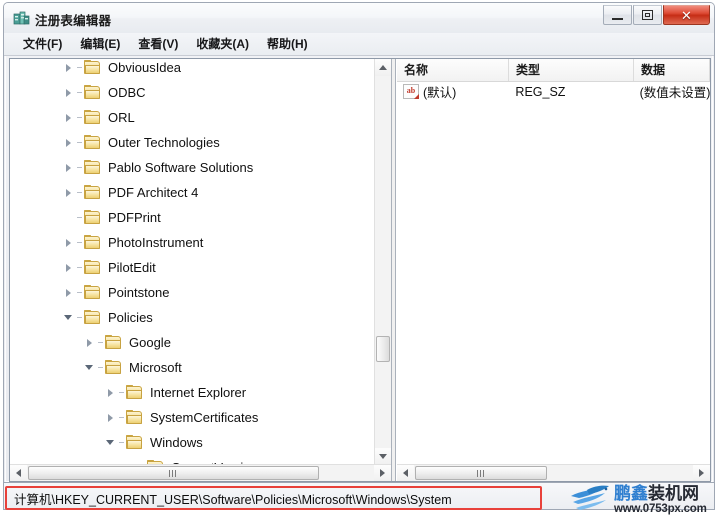 This screenshot has height=520, width=718. Describe the element at coordinates (150, 342) in the screenshot. I see `tree-node-label: Google` at that location.